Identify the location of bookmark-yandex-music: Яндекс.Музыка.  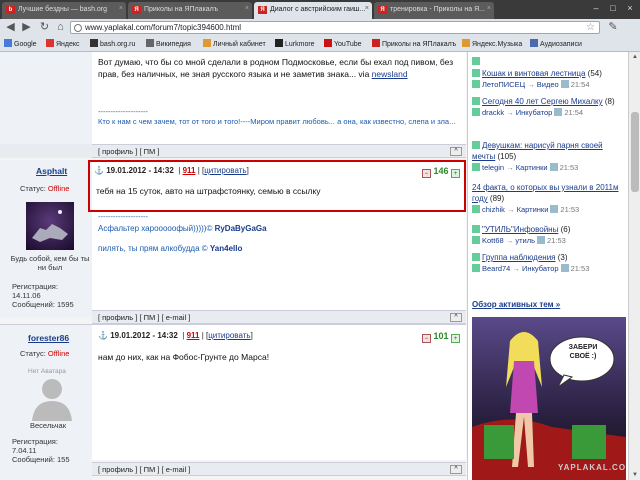
(492, 43).